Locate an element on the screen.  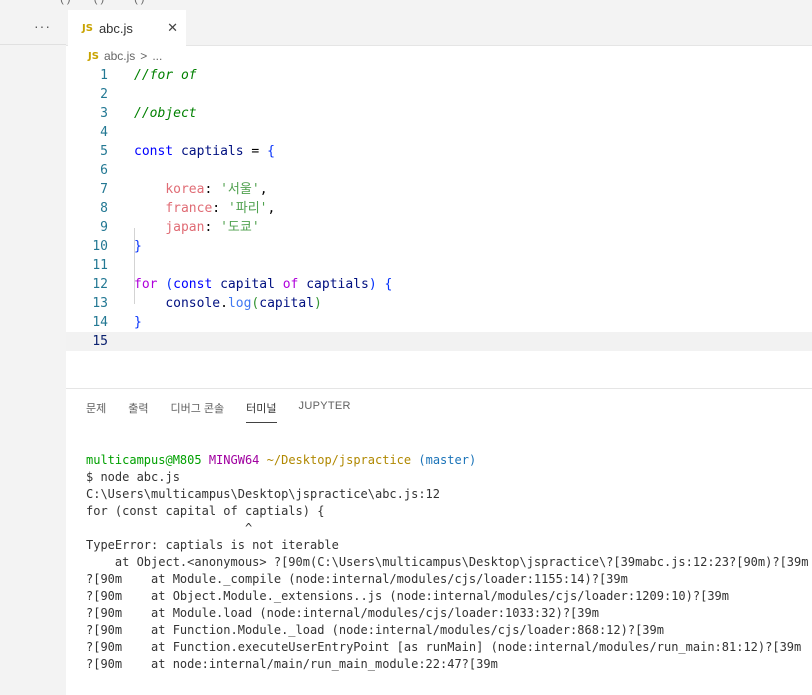
tab-label: abc.js is located at coordinates (115, 28).